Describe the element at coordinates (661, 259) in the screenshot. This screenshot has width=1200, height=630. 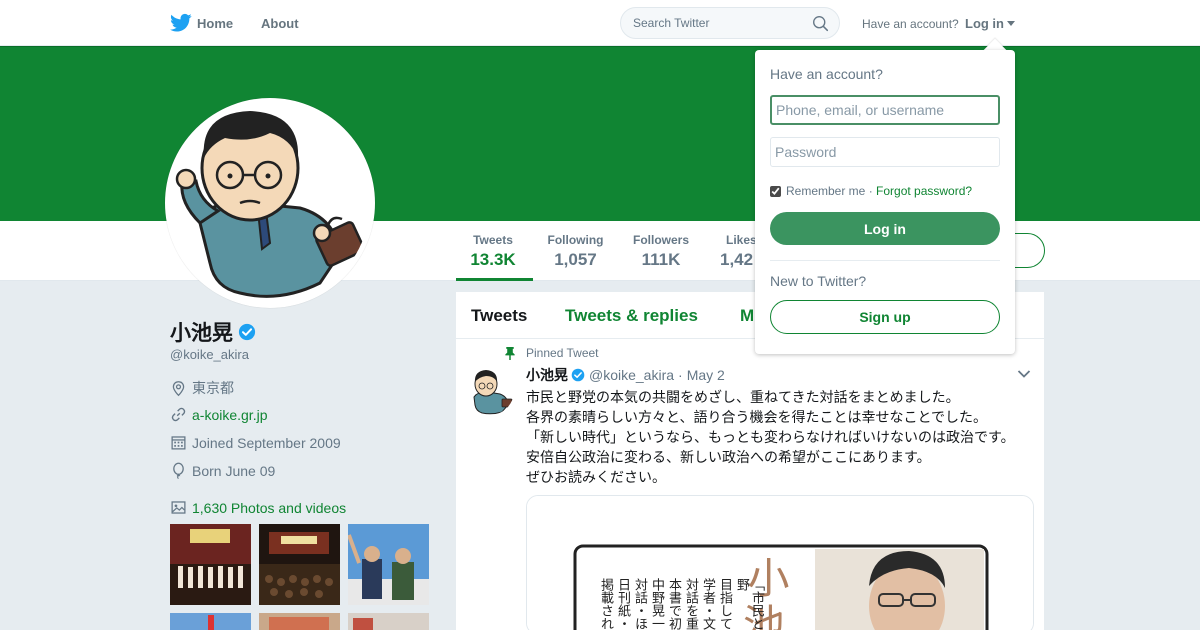
I see `stat-followers-value: 111K` at that location.